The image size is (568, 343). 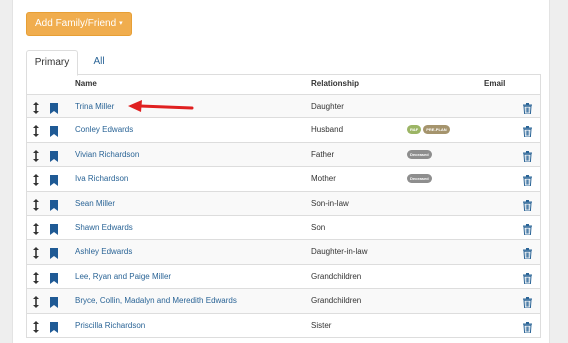 I want to click on contact-name-link: Iva Richardson, so click(x=101, y=178).